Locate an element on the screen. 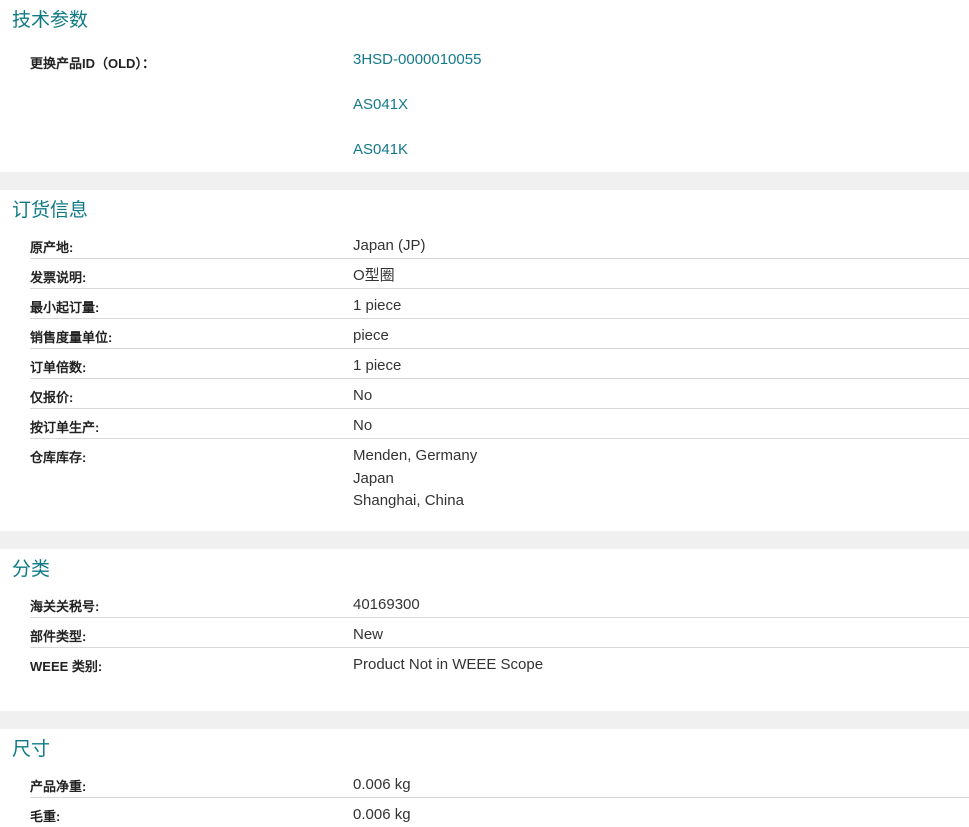 This screenshot has width=969, height=827. row-label: 原产地: is located at coordinates (52, 247).